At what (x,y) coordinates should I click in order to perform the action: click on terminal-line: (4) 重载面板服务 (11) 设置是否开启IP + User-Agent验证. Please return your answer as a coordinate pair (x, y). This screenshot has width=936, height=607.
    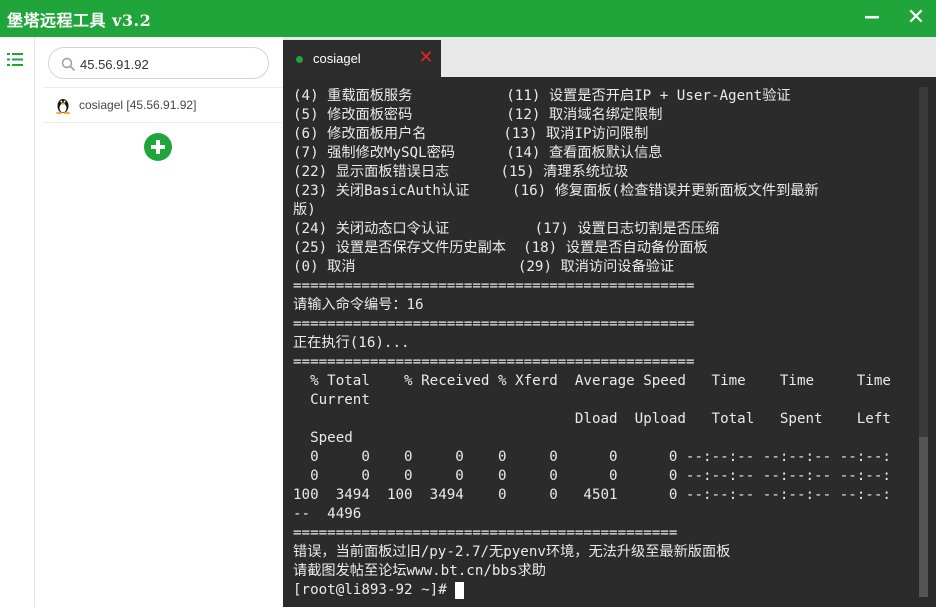
    Looking at the image, I should click on (542, 96).